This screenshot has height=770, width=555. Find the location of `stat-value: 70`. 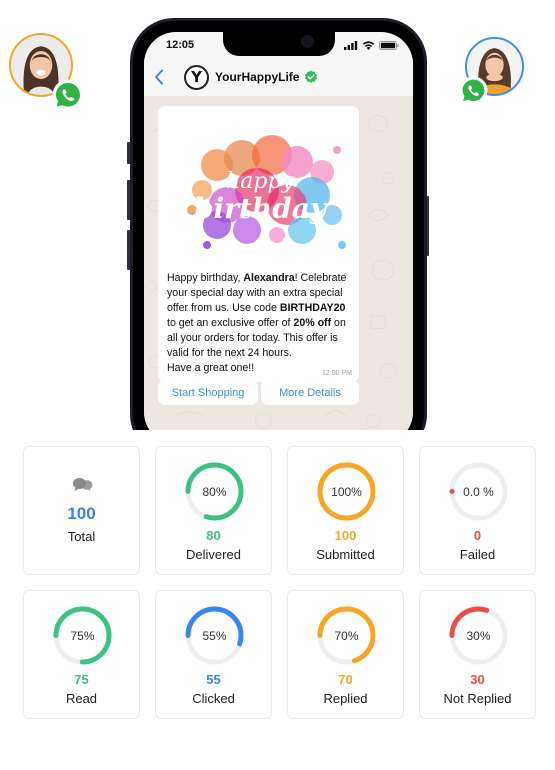

stat-value: 70 is located at coordinates (345, 679).